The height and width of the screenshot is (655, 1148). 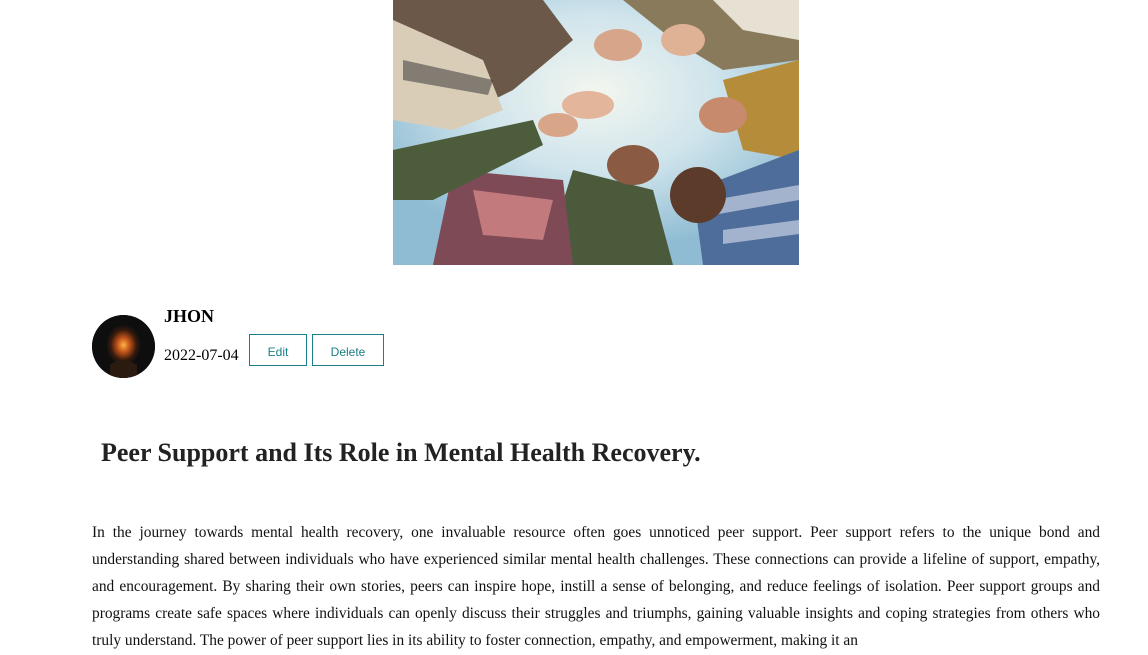 What do you see at coordinates (201, 355) in the screenshot?
I see `post-date: 2022-07-04` at bounding box center [201, 355].